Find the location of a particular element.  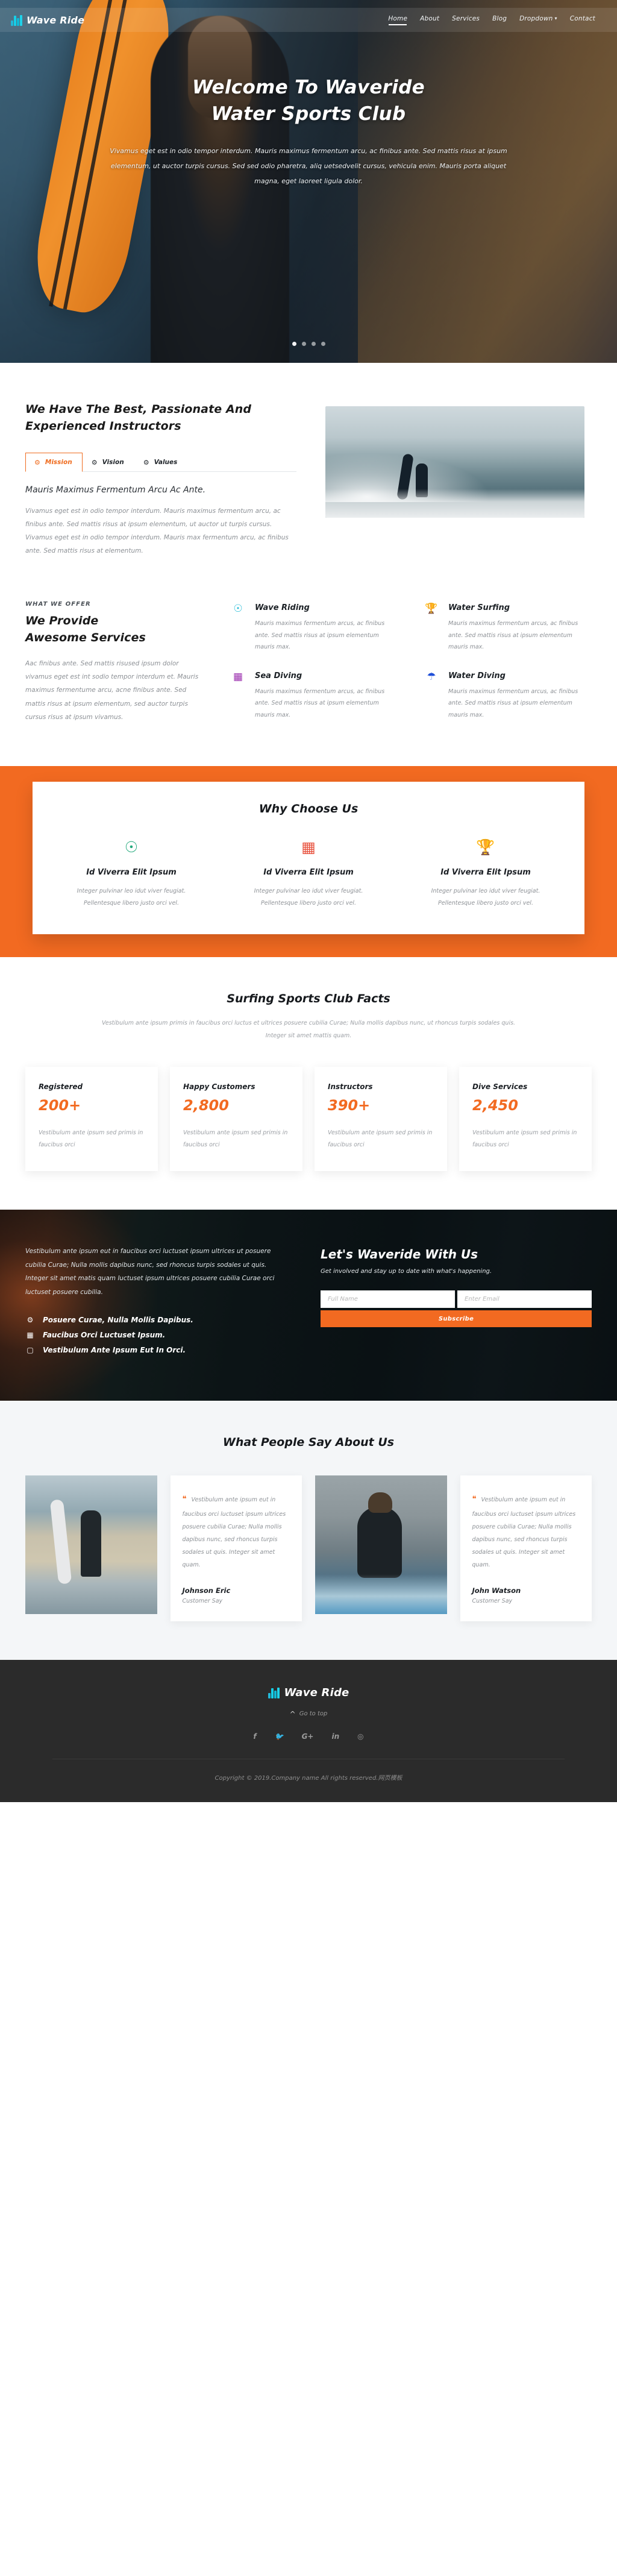

hero-title-line1: Welcome To Waveride is located at coordinates (308, 87).